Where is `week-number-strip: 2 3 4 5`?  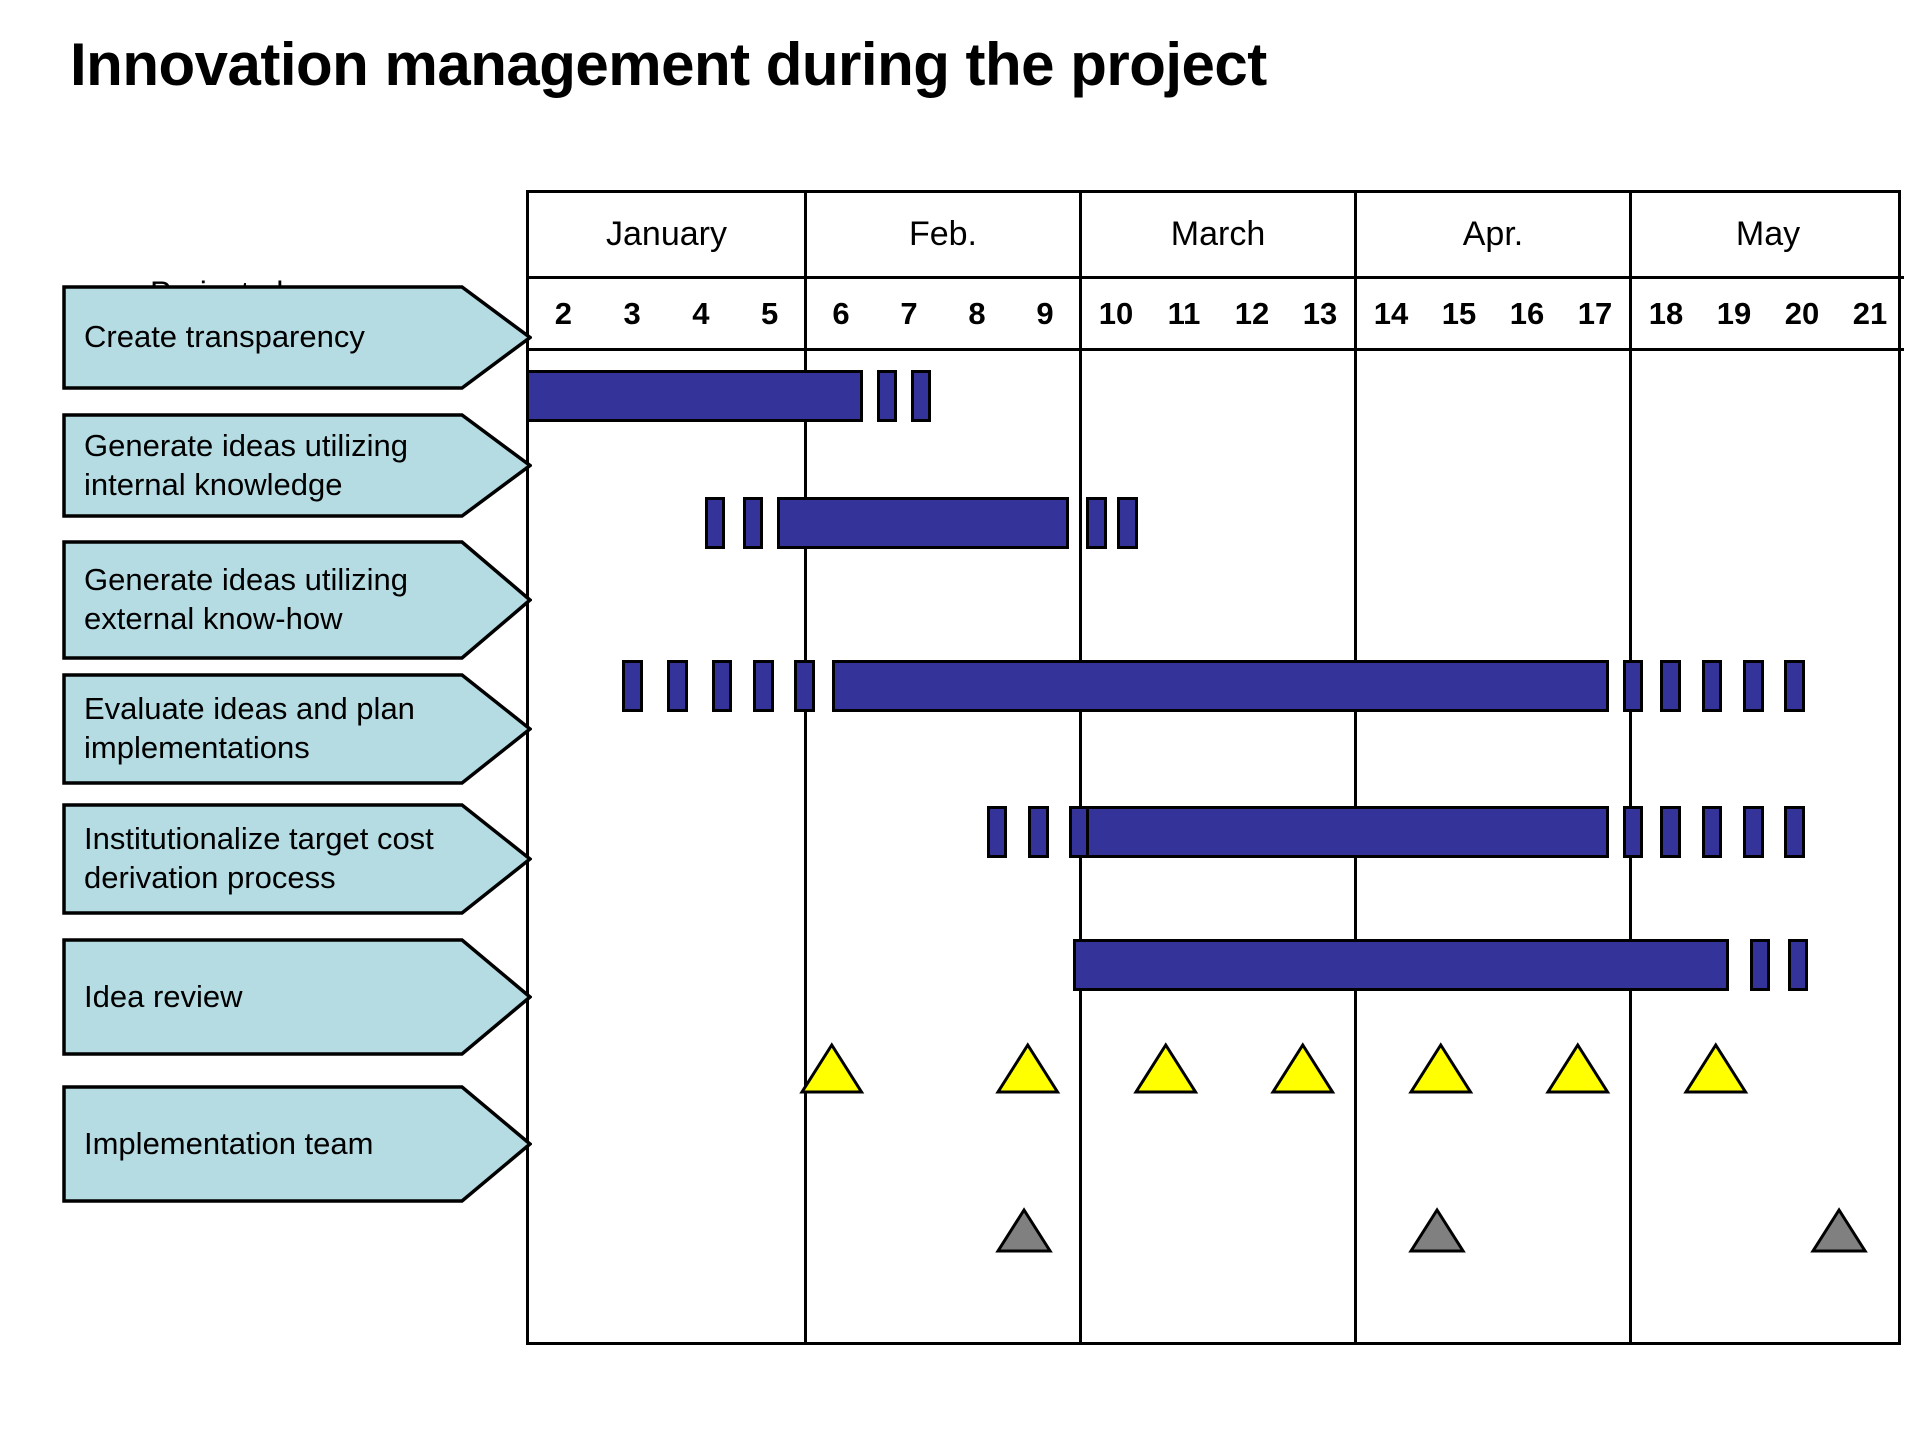 week-number-strip: 2 3 4 5 is located at coordinates (666, 313).